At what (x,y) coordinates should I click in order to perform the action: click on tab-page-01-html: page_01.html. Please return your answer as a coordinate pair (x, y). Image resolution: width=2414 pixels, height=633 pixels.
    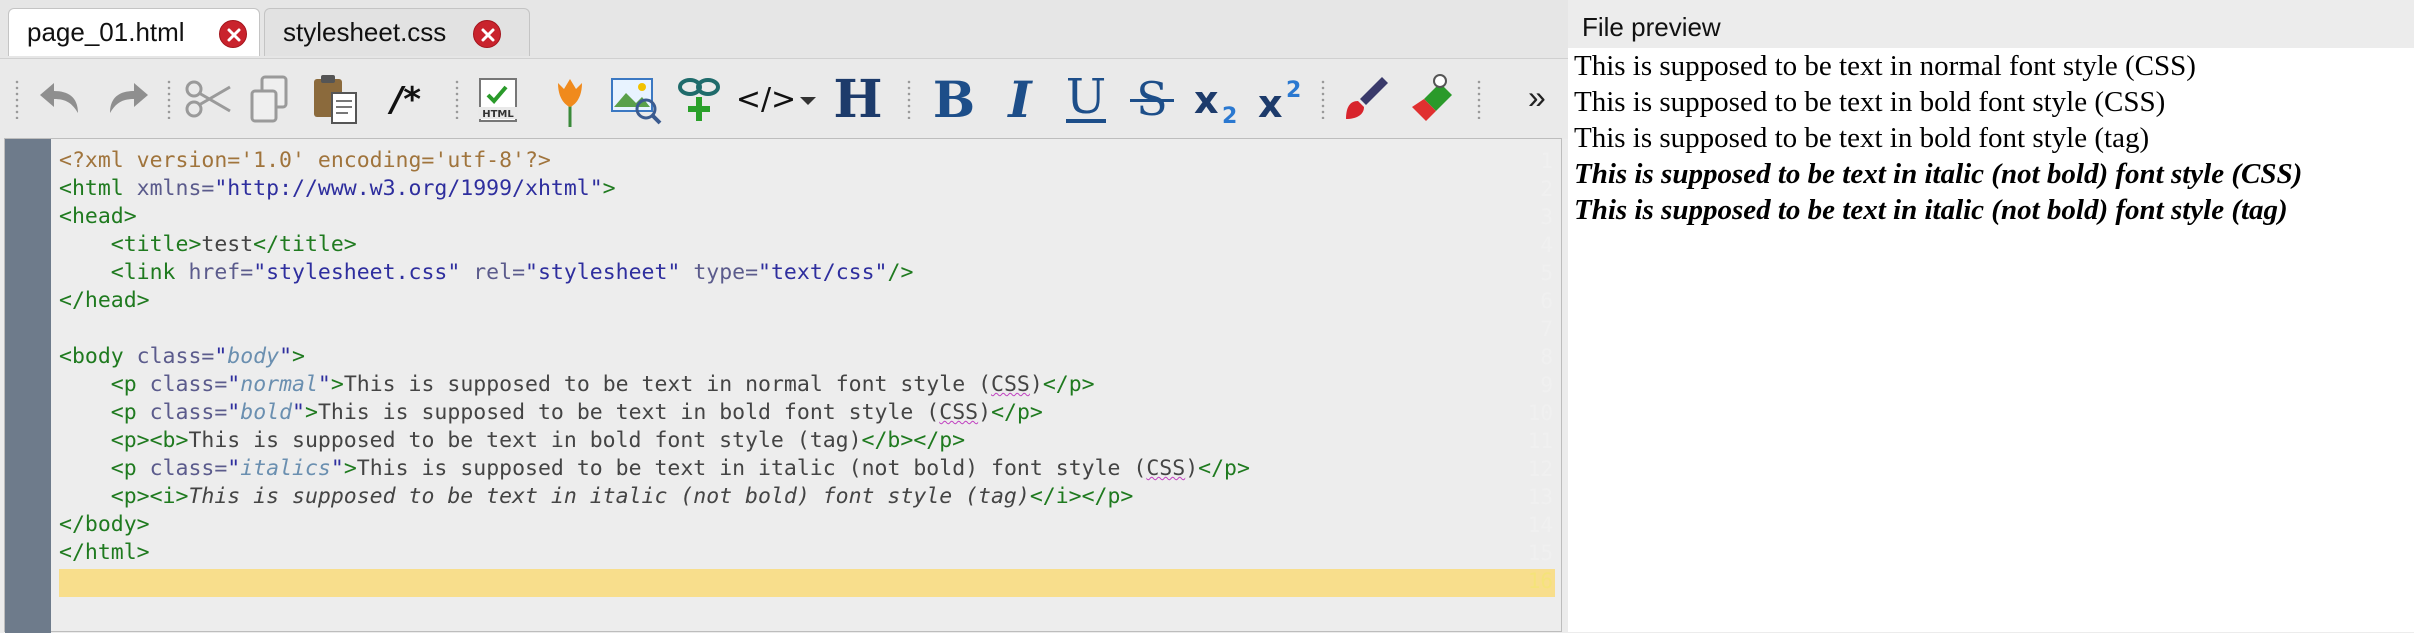
    Looking at the image, I should click on (134, 32).